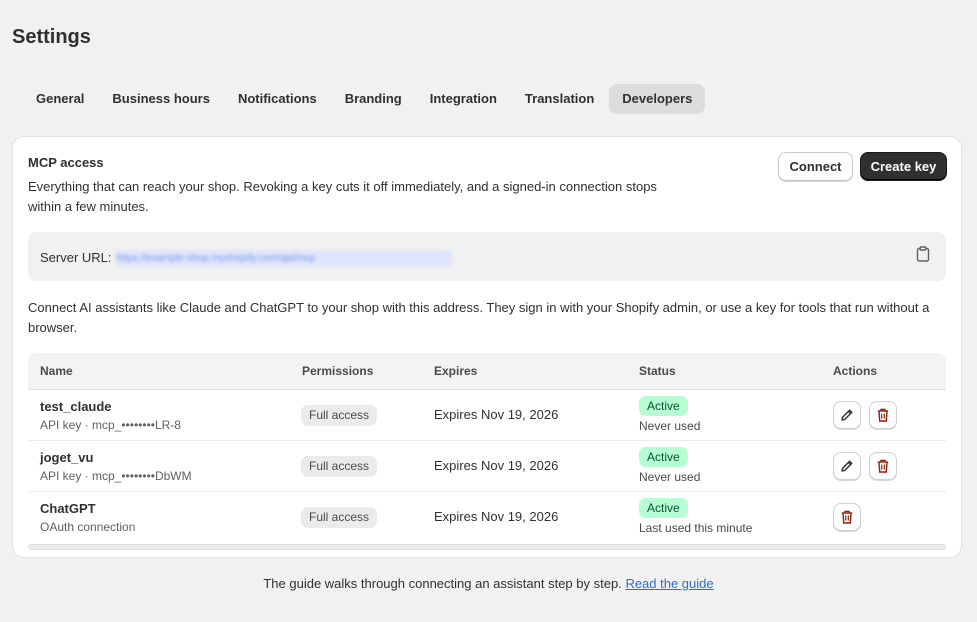  What do you see at coordinates (116, 466) in the screenshot?
I see `key-name-cell: joget_vu API key · mcp_••••••••DbWM` at bounding box center [116, 466].